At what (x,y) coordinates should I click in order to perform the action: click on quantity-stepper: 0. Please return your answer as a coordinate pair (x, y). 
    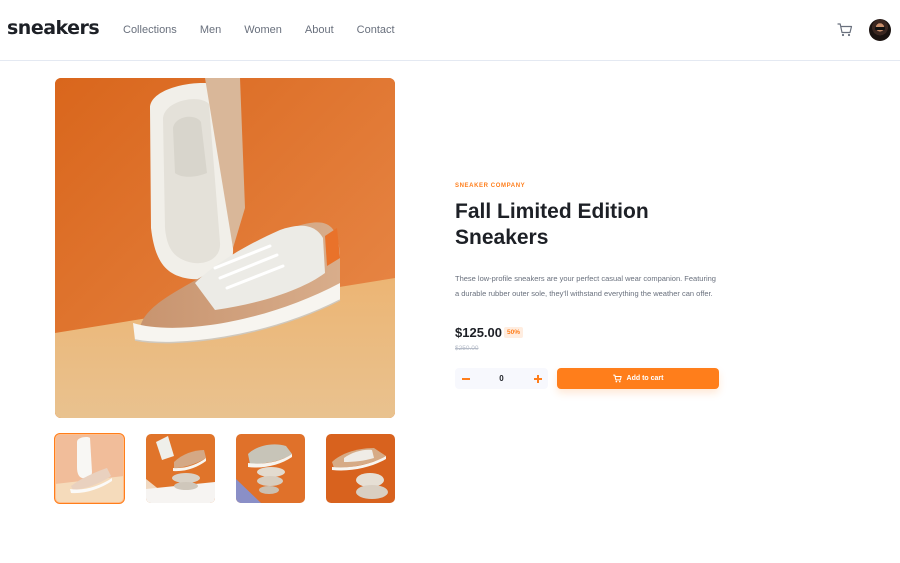
    Looking at the image, I should click on (501, 378).